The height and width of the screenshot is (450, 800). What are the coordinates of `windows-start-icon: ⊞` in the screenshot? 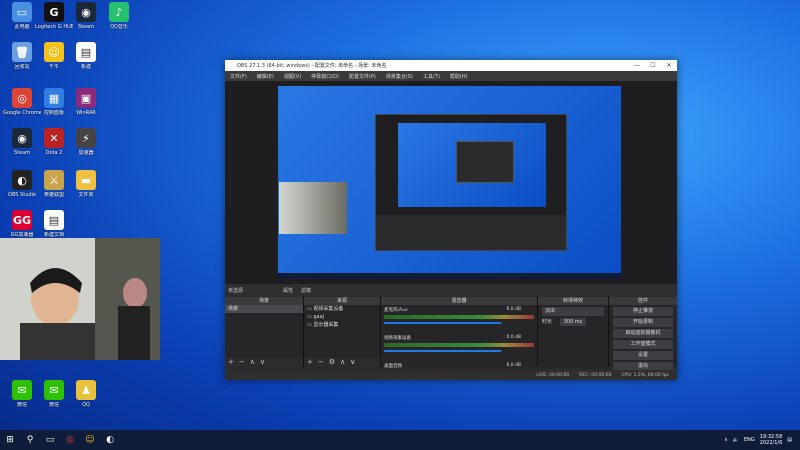 It's located at (10, 440).